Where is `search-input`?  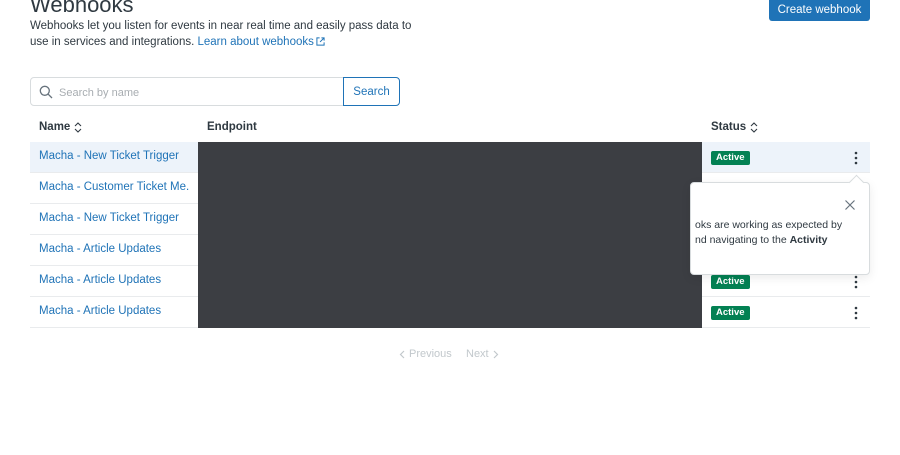
search-input is located at coordinates (199, 92).